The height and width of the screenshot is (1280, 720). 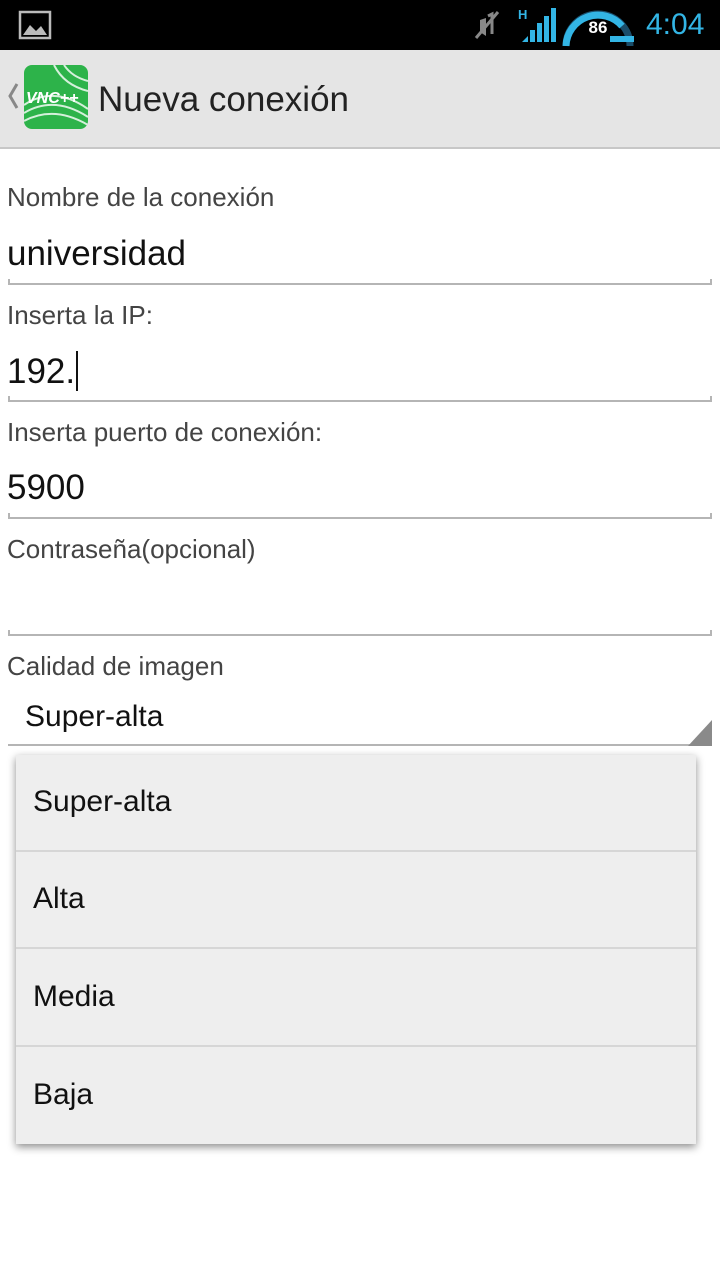 I want to click on dropdown-option: Alta, so click(x=356, y=900).